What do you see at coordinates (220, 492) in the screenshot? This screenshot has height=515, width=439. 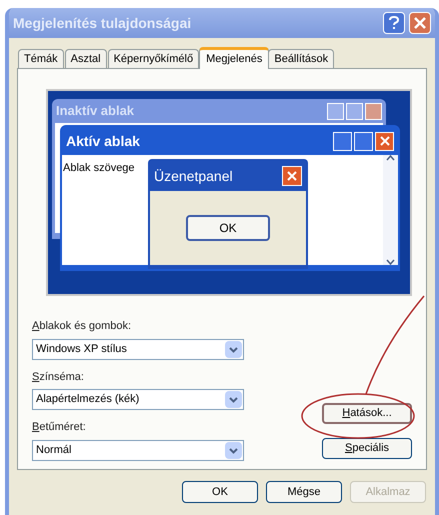 I see `dialog-button: OK` at bounding box center [220, 492].